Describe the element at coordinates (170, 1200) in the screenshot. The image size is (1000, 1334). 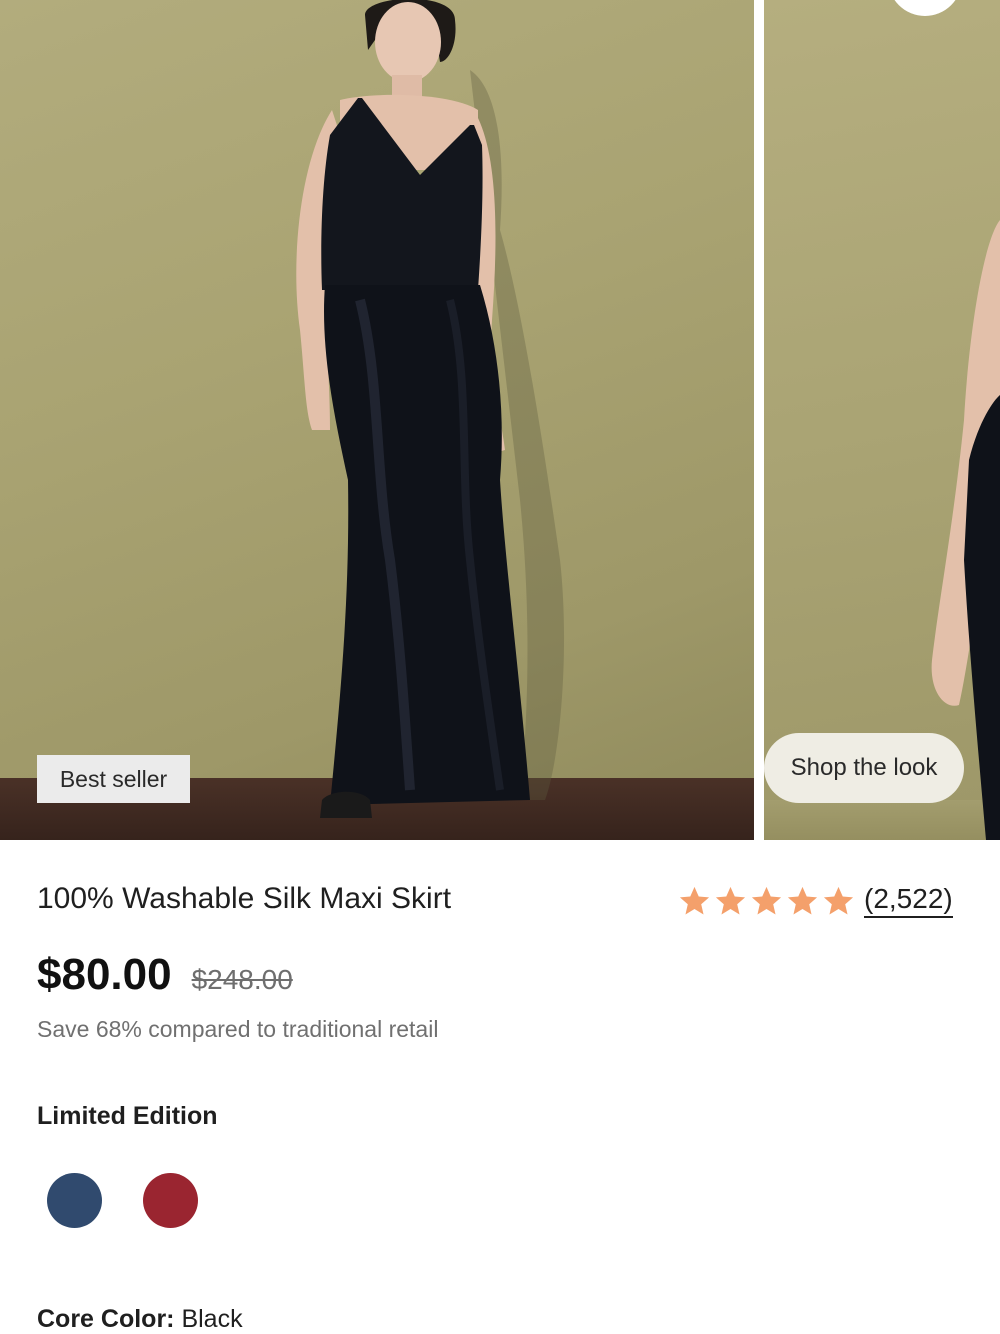
I see `red-swatch` at that location.